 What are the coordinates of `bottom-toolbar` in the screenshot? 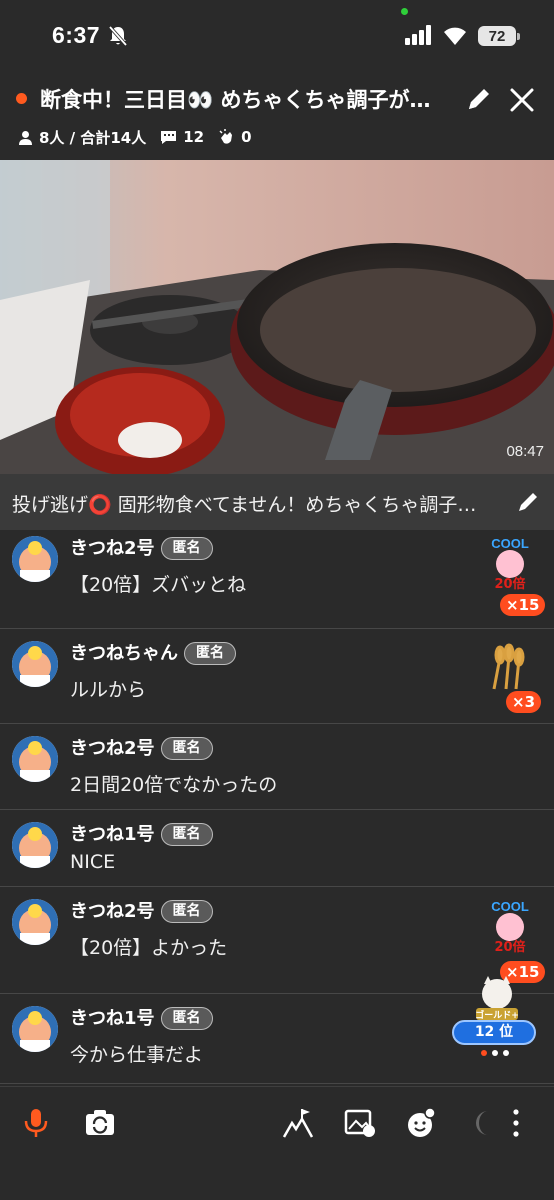 It's located at (277, 1143).